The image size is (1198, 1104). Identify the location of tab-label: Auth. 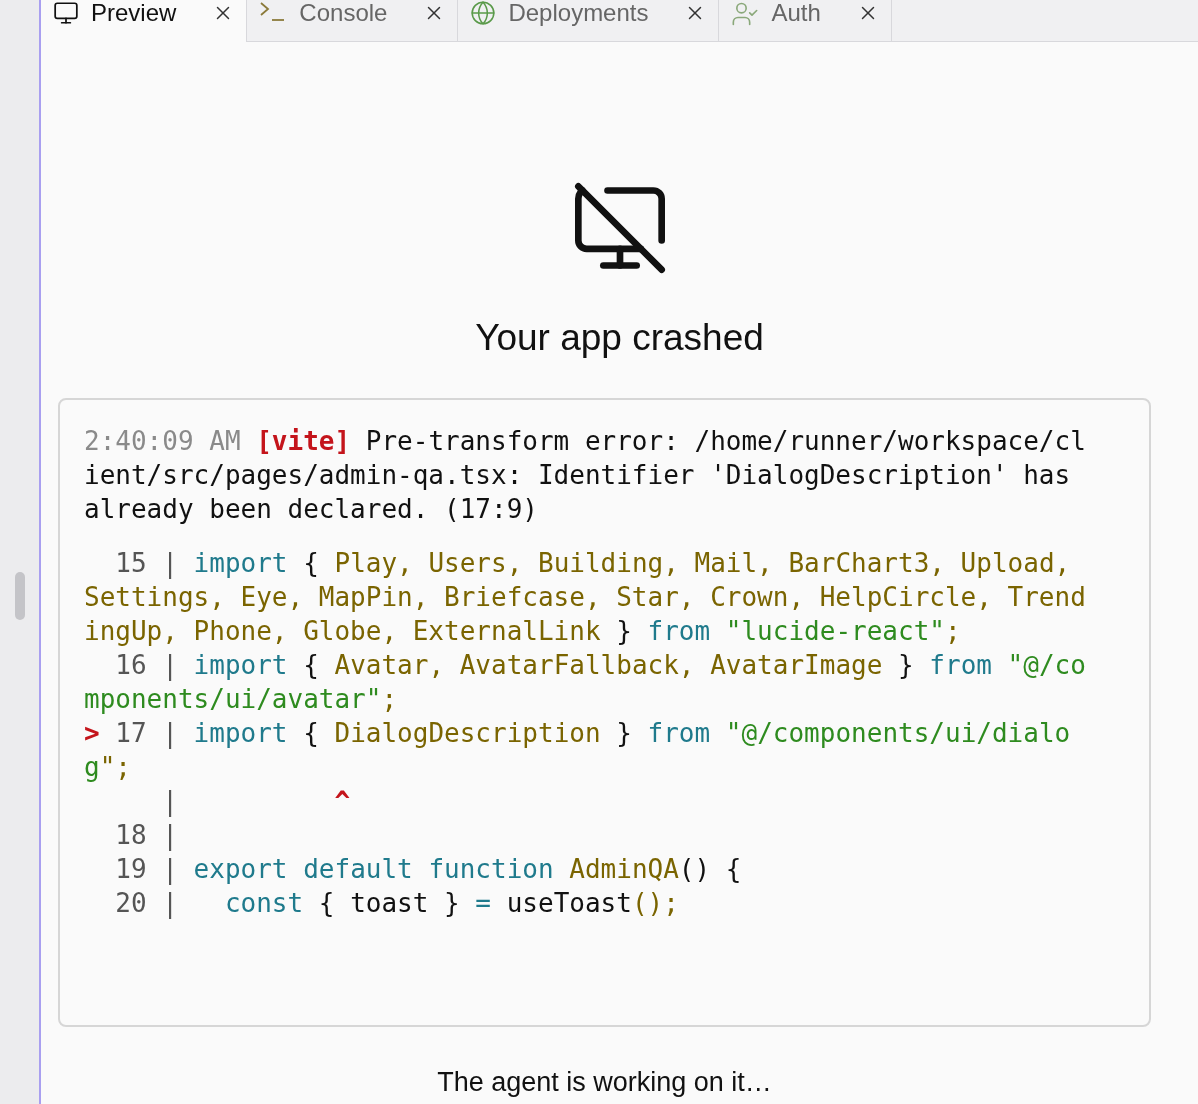
(796, 13).